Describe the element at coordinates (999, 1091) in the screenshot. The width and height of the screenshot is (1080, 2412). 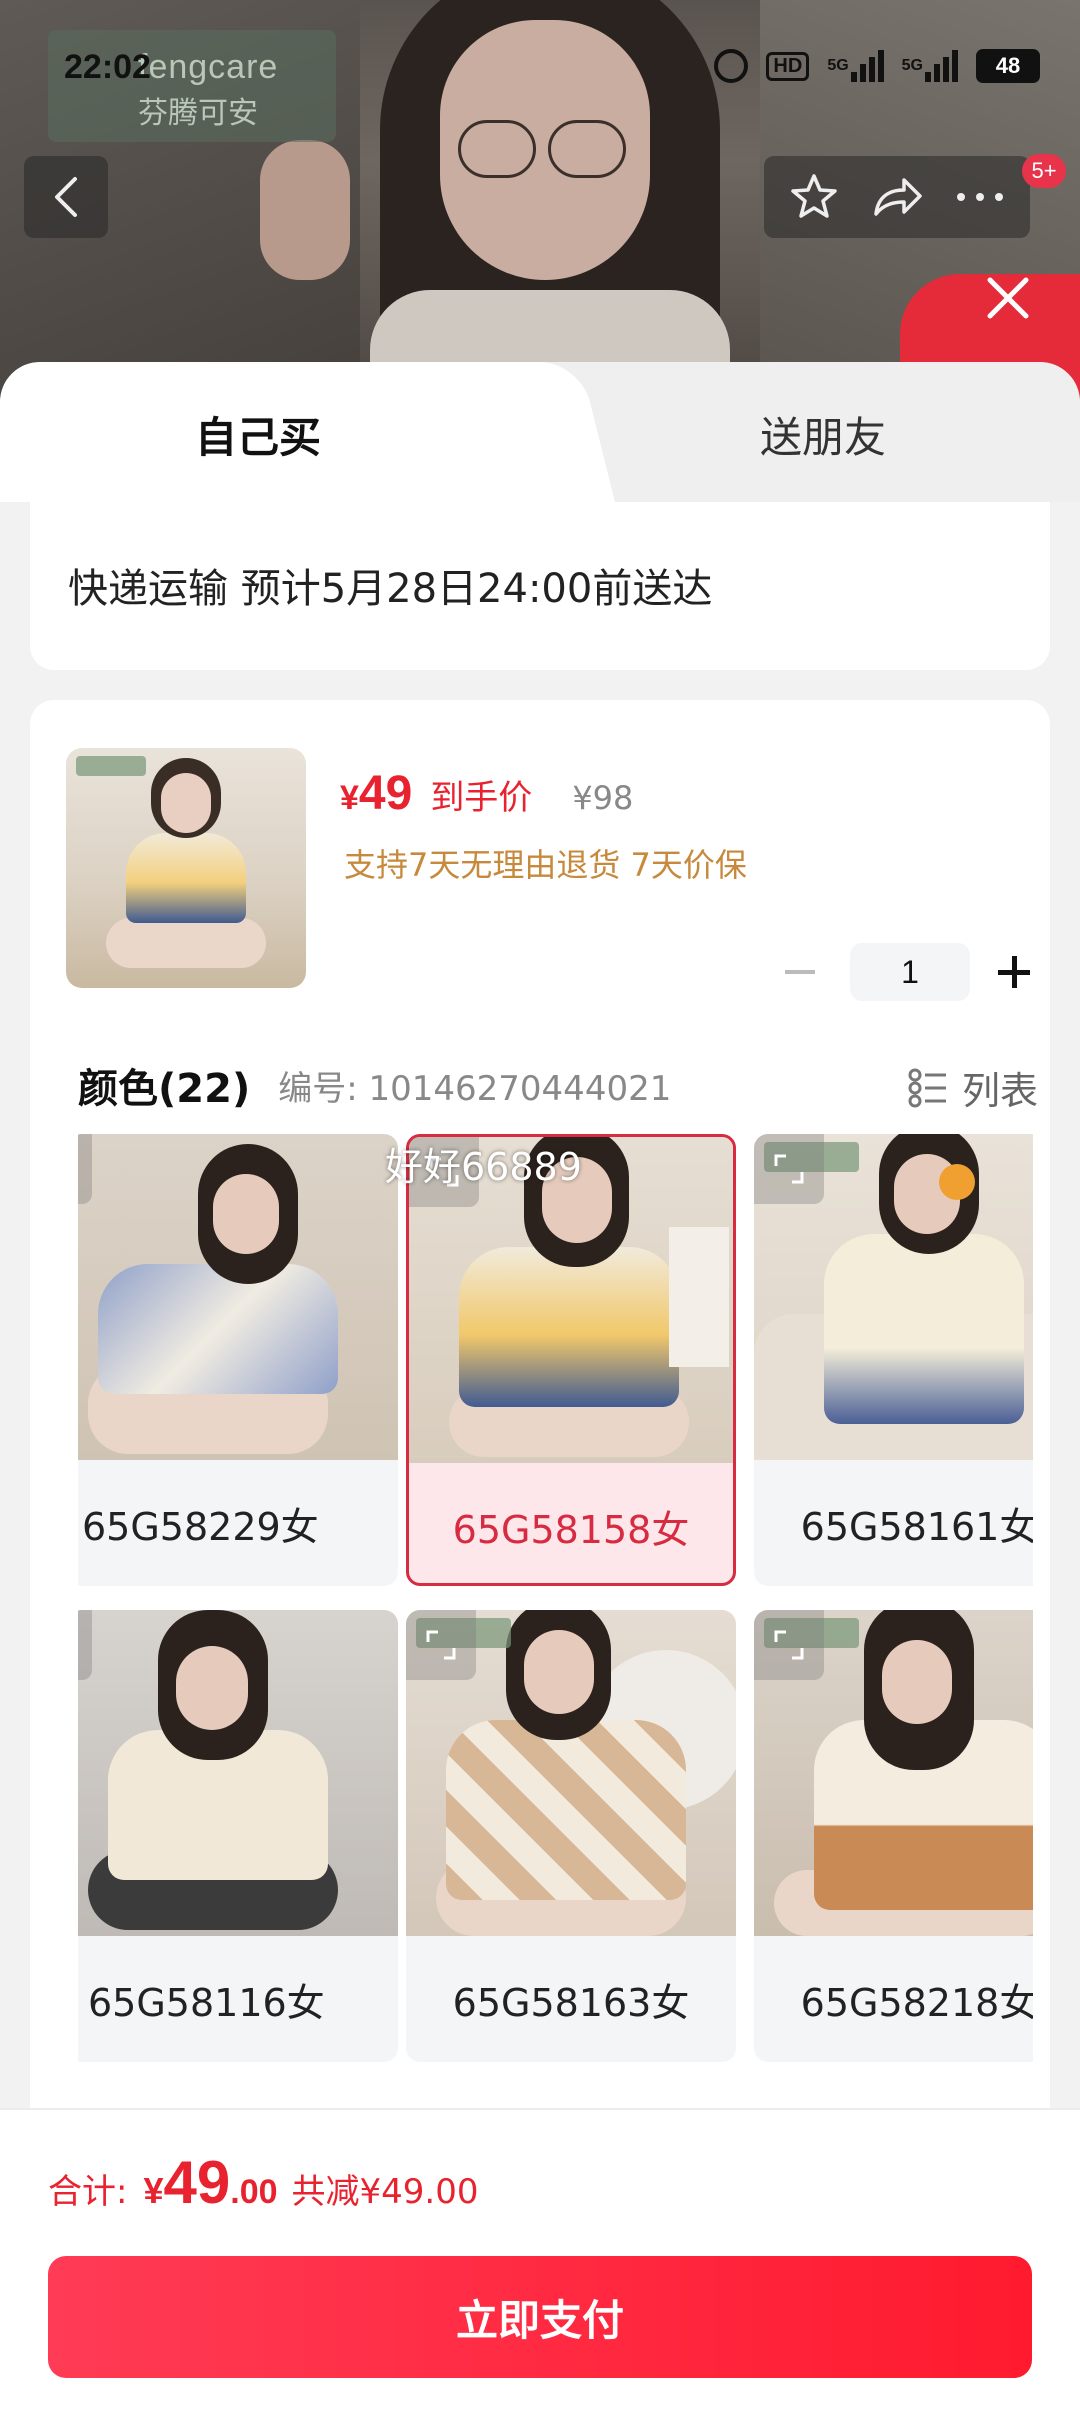
I see `list-label: 列表` at that location.